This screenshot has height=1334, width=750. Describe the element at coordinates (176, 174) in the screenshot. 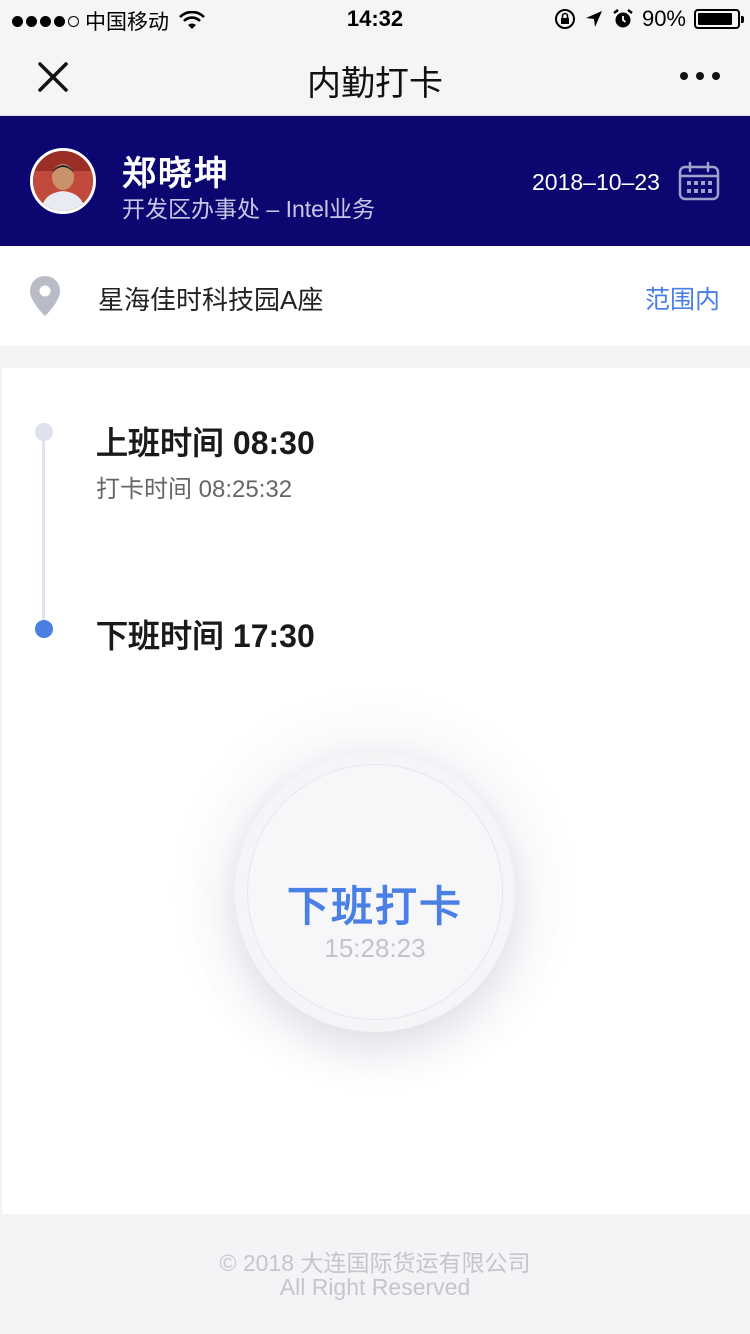

I see `user-name: 郑晓坤` at that location.